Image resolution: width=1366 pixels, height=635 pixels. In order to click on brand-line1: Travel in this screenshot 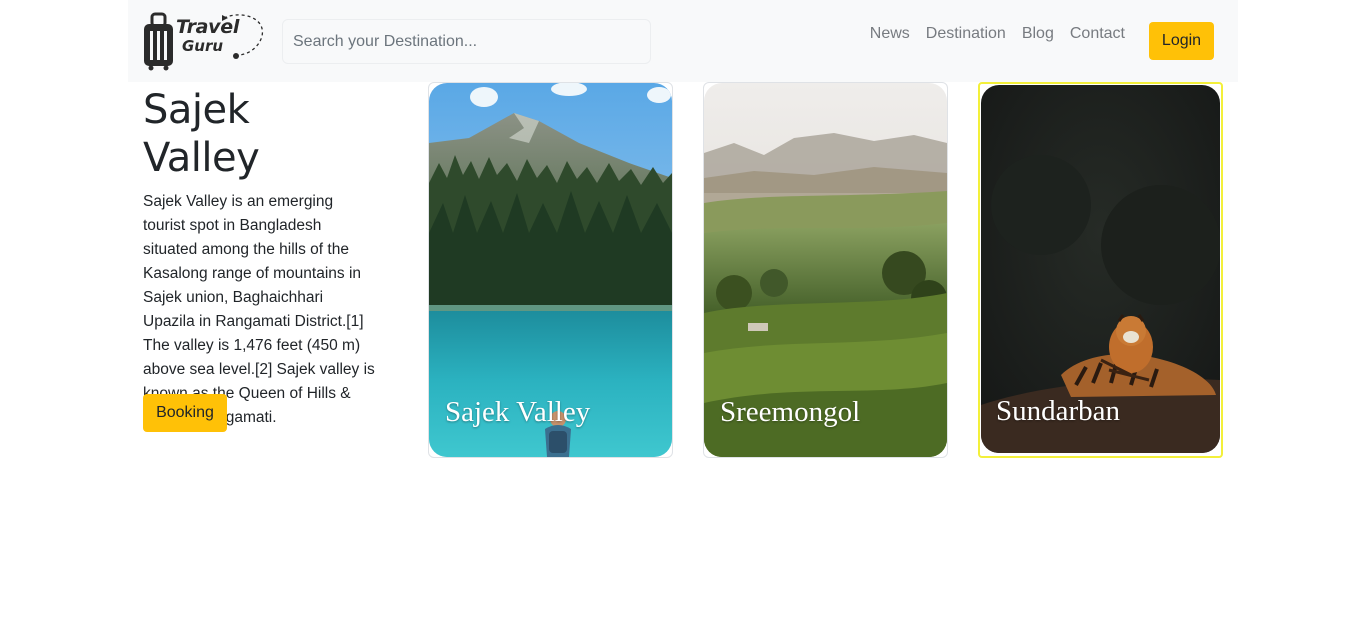, I will do `click(208, 27)`.